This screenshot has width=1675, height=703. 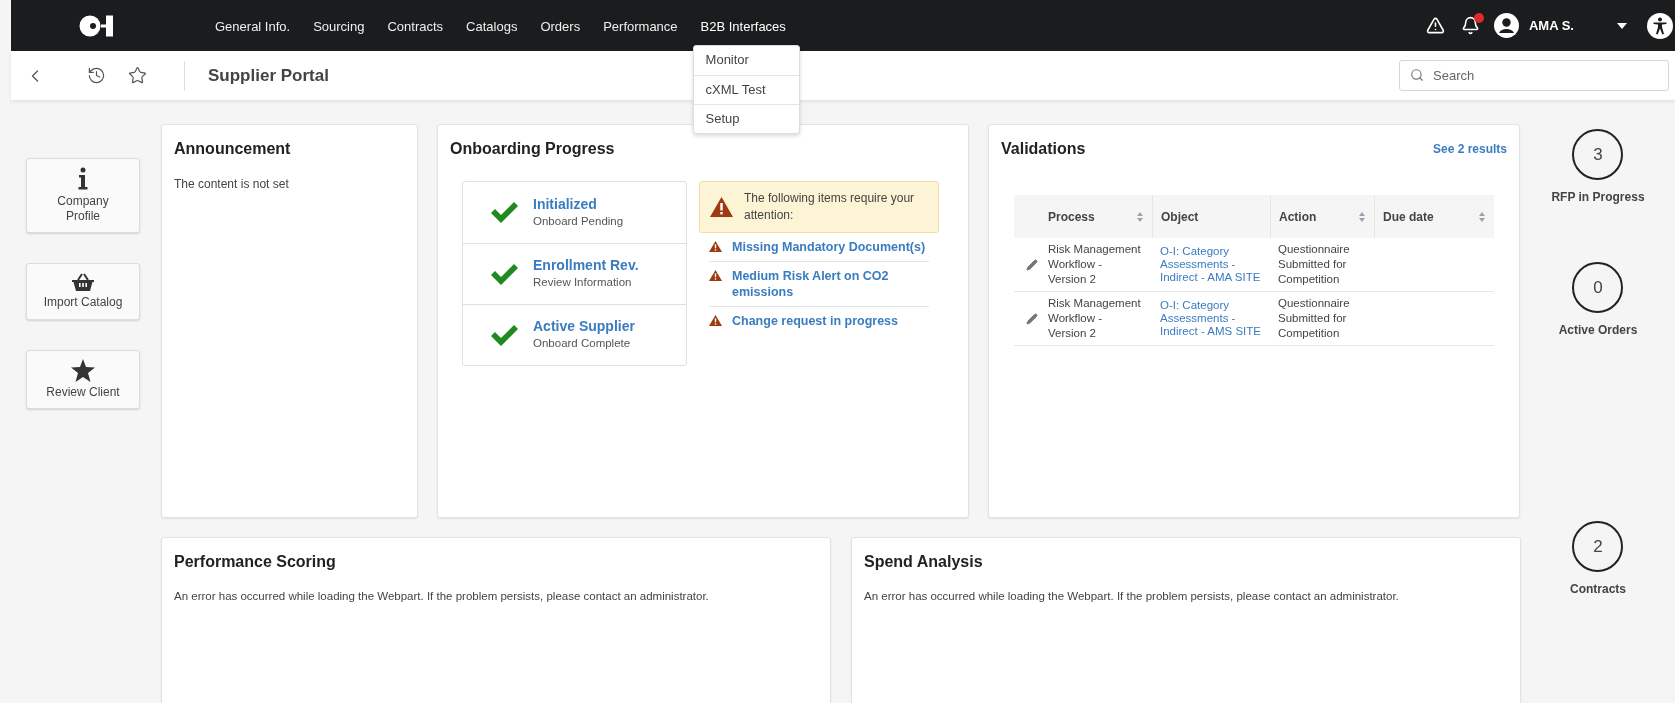 I want to click on user-name: AMA S., so click(x=1551, y=25).